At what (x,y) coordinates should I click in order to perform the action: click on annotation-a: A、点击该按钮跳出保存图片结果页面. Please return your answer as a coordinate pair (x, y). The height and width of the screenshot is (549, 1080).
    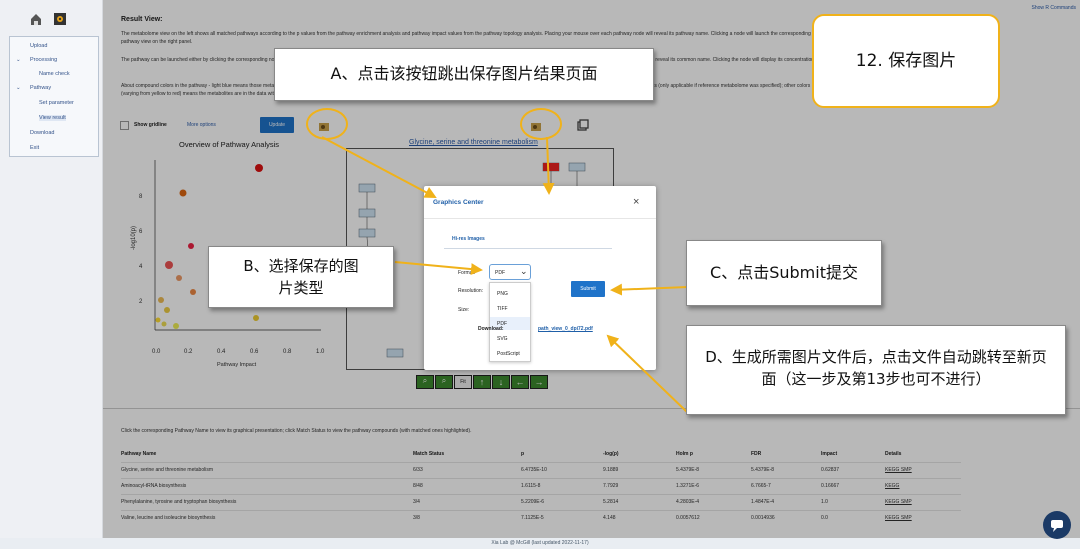
    Looking at the image, I should click on (464, 74).